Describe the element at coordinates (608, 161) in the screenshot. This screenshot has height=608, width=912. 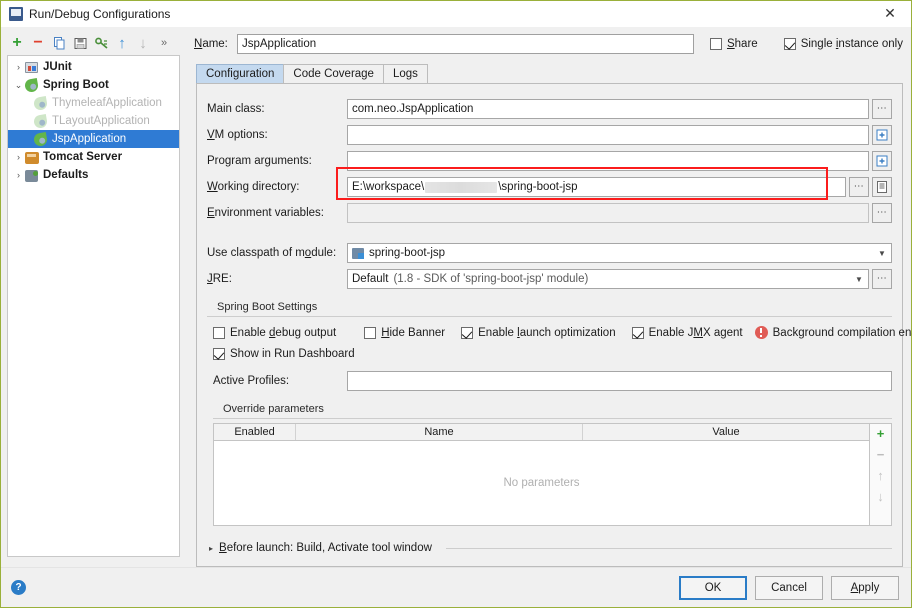
I see `program-arguments-input` at that location.